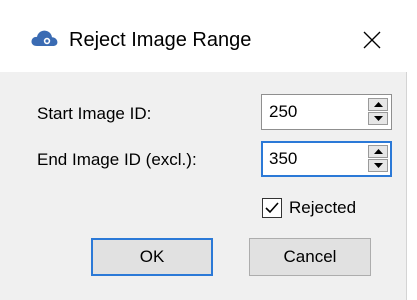 The width and height of the screenshot is (417, 300). I want to click on start-image-id-stepper, so click(378, 112).